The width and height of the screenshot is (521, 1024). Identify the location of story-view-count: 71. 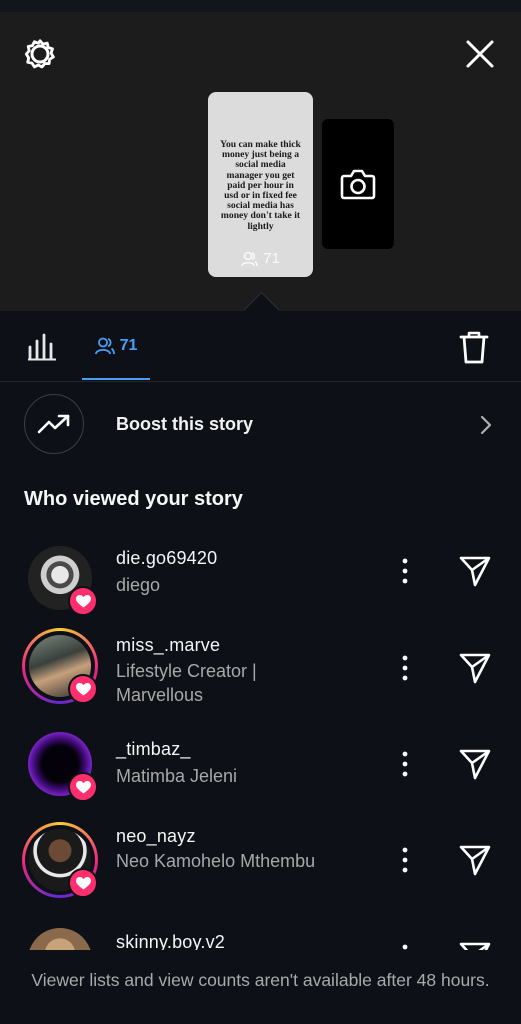
(260, 258).